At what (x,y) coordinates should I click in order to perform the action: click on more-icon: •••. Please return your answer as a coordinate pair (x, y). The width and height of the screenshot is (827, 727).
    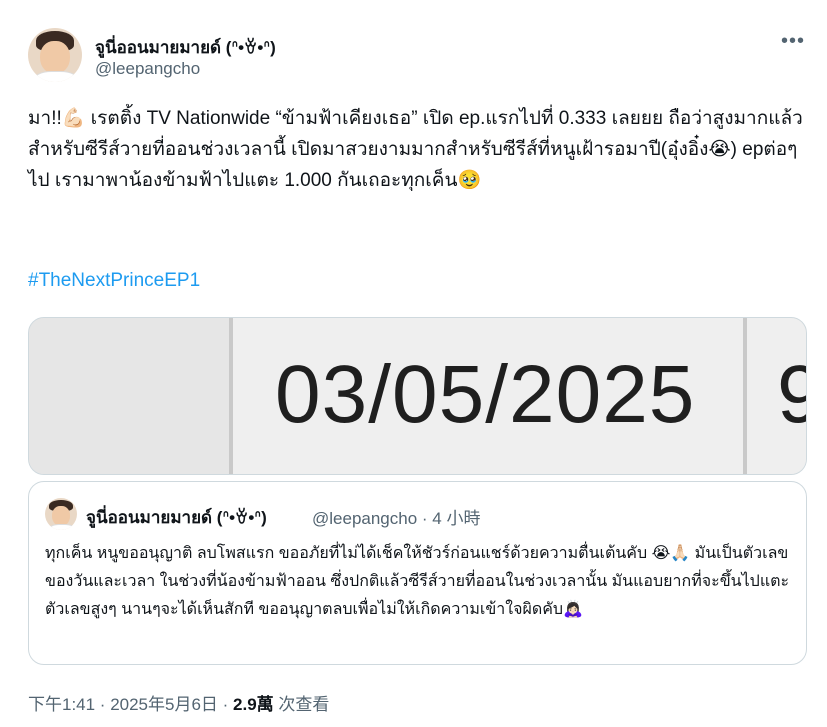
    Looking at the image, I should click on (793, 41).